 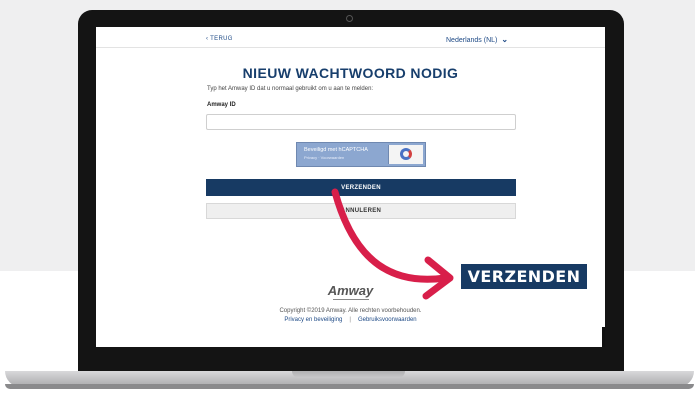 I want to click on laptop-base-edge, so click(x=349, y=386).